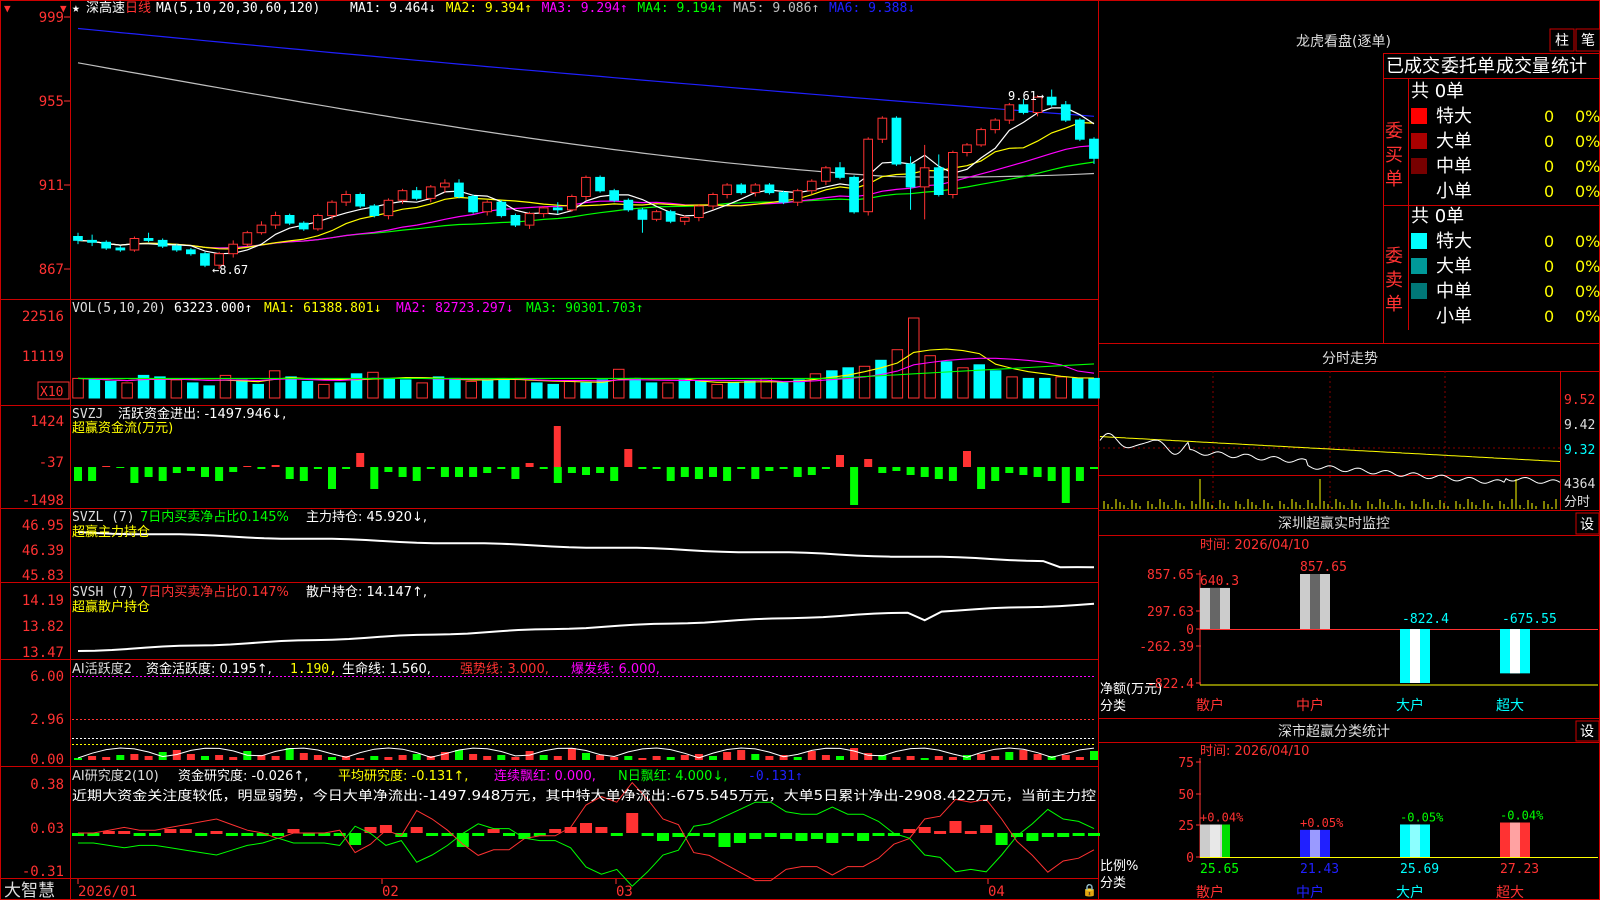 The image size is (1600, 900). I want to click on ai-research-t4: N日飘红: 4.000↓,, so click(672, 776).